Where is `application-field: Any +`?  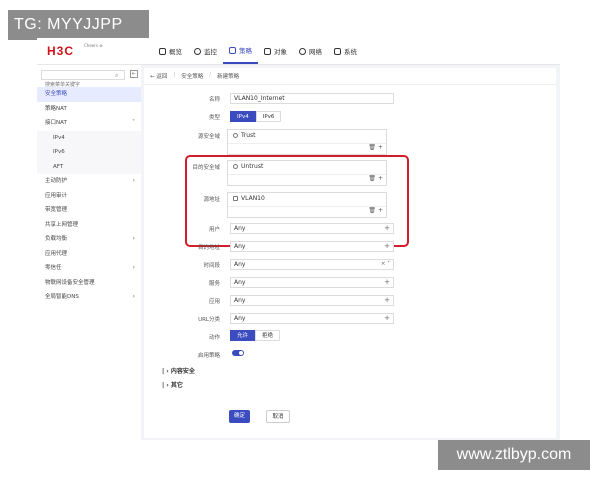 application-field: Any + is located at coordinates (312, 300).